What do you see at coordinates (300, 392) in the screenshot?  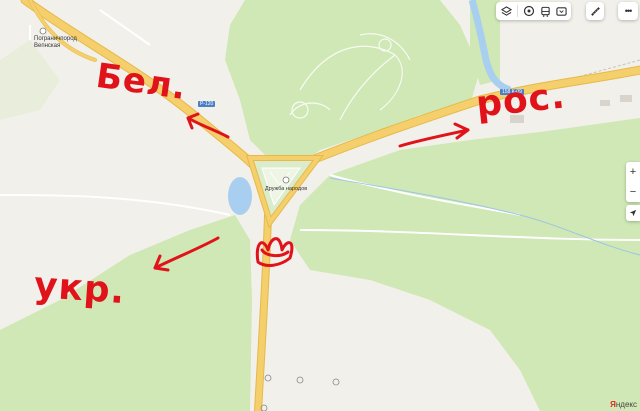 I see `poi-markers` at bounding box center [300, 392].